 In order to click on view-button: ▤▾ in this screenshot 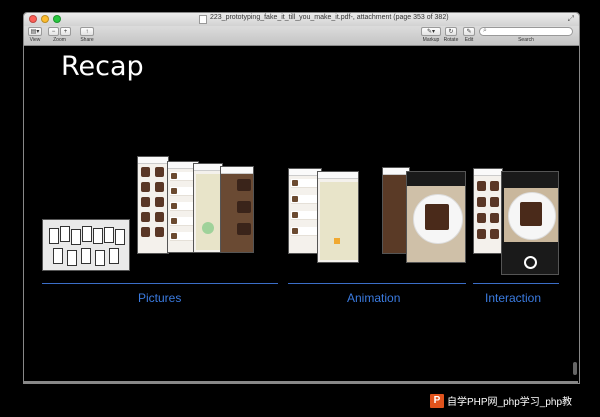, I will do `click(35, 31)`.